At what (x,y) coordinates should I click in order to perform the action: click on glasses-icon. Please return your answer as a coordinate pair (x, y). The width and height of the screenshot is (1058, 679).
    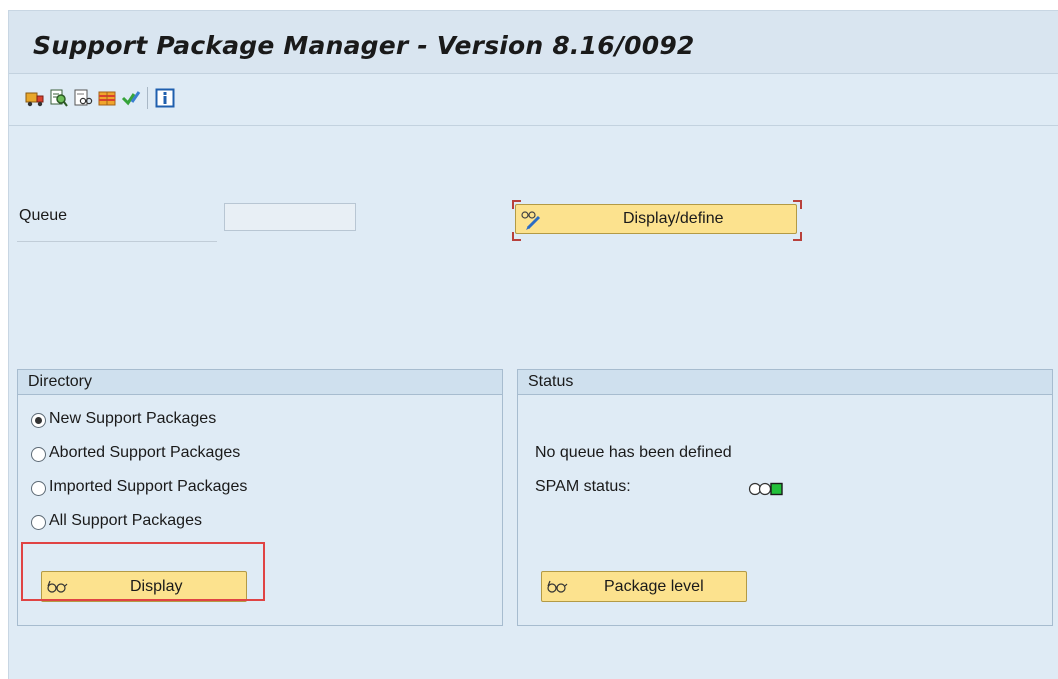
    Looking at the image, I should click on (557, 588).